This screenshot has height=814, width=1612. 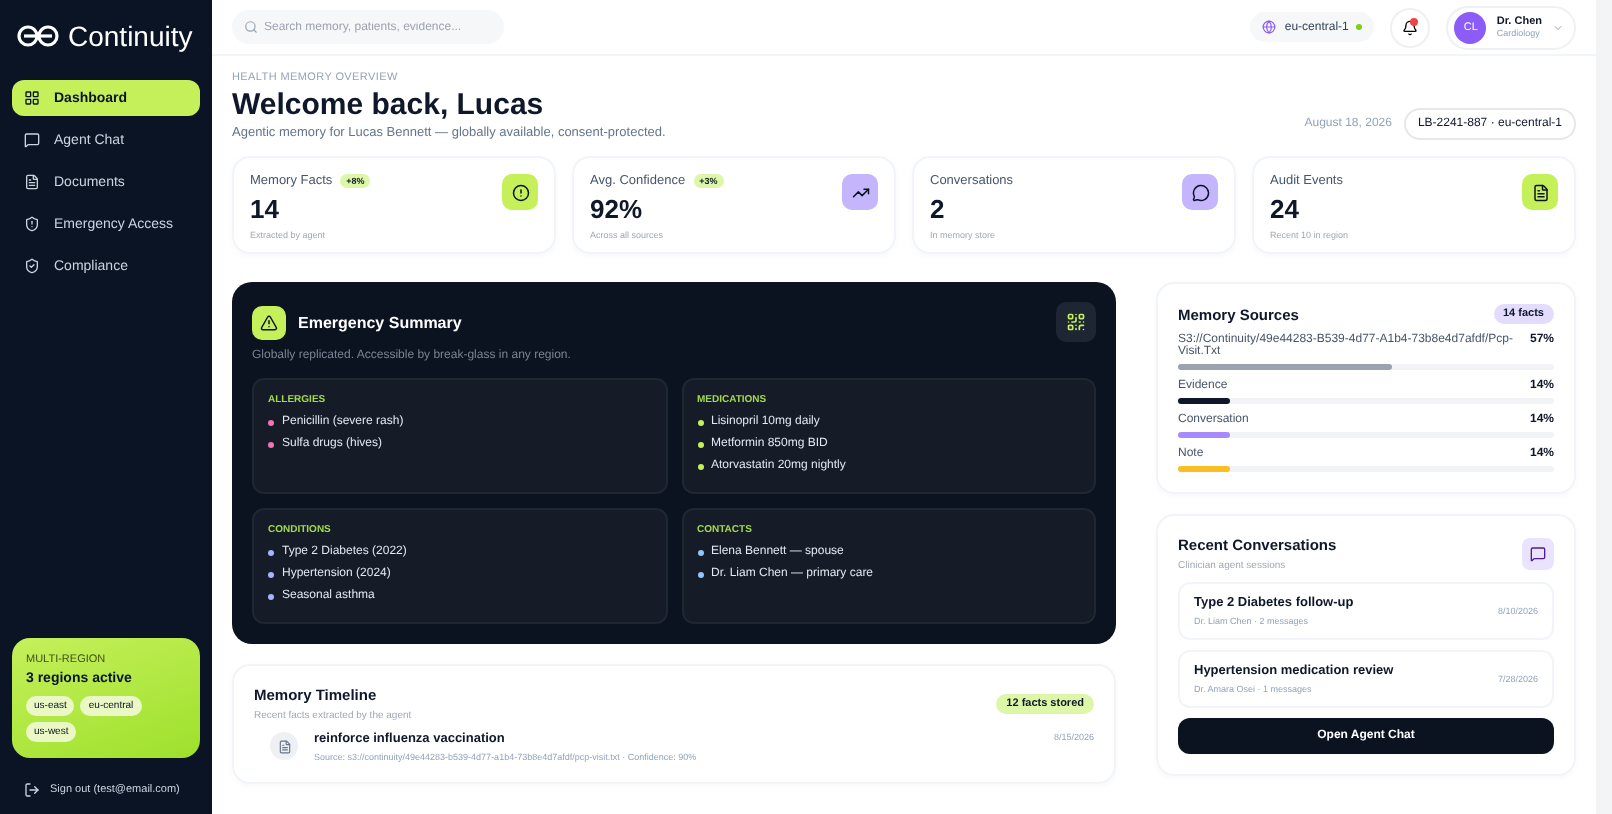 I want to click on logout-icon, so click(x=32, y=790).